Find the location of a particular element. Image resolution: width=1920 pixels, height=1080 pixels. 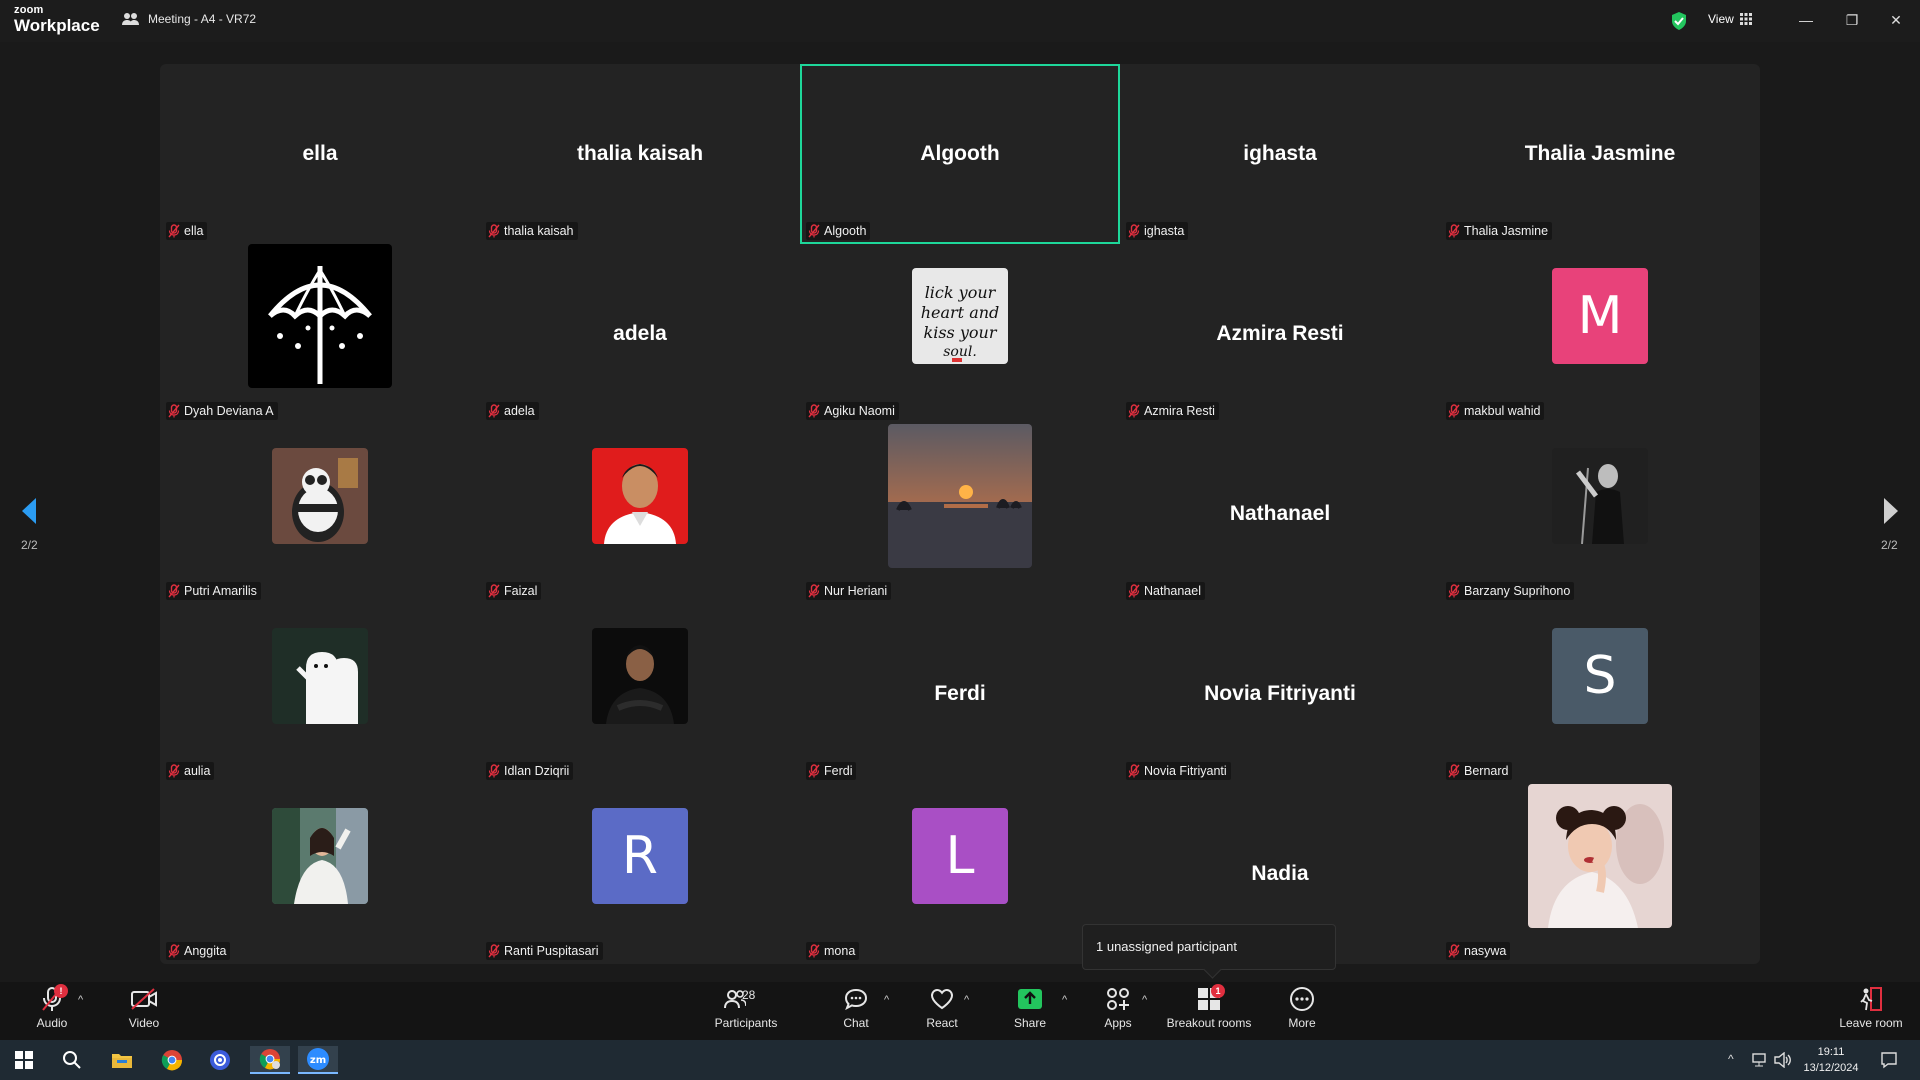

show-hidden-icons-chevron-icon: ^ is located at coordinates (1731, 1059).